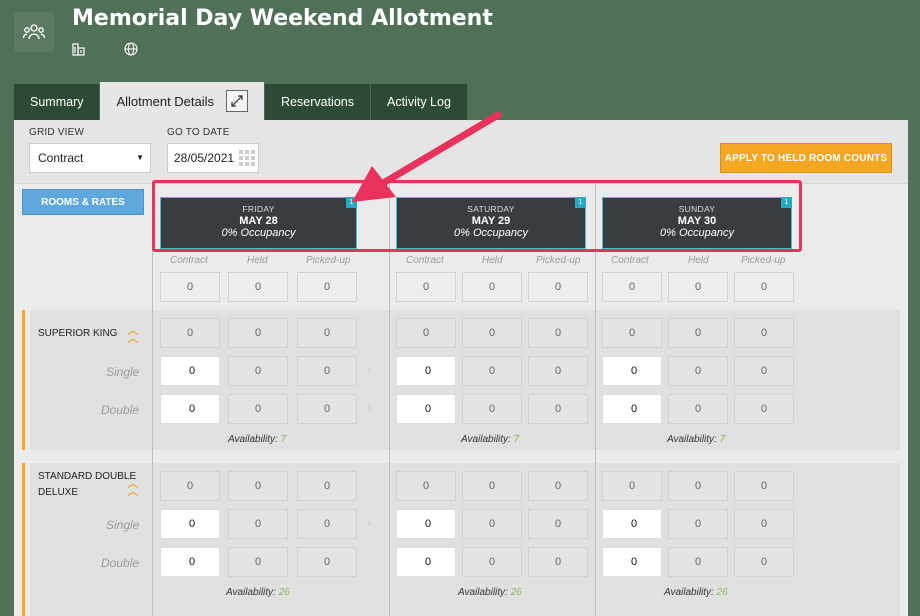  I want to click on room-accent-bar, so click(23, 380).